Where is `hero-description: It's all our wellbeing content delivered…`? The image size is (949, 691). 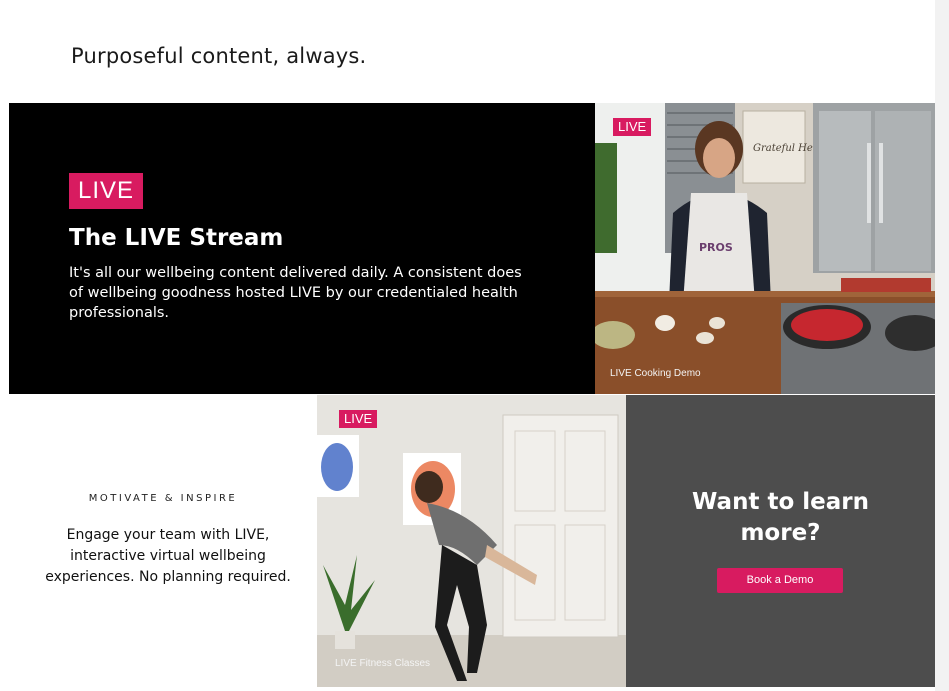
hero-description: It's all our wellbeing content delivered… is located at coordinates (295, 293).